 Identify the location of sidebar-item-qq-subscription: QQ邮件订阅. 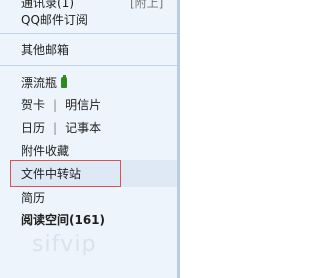
(54, 20).